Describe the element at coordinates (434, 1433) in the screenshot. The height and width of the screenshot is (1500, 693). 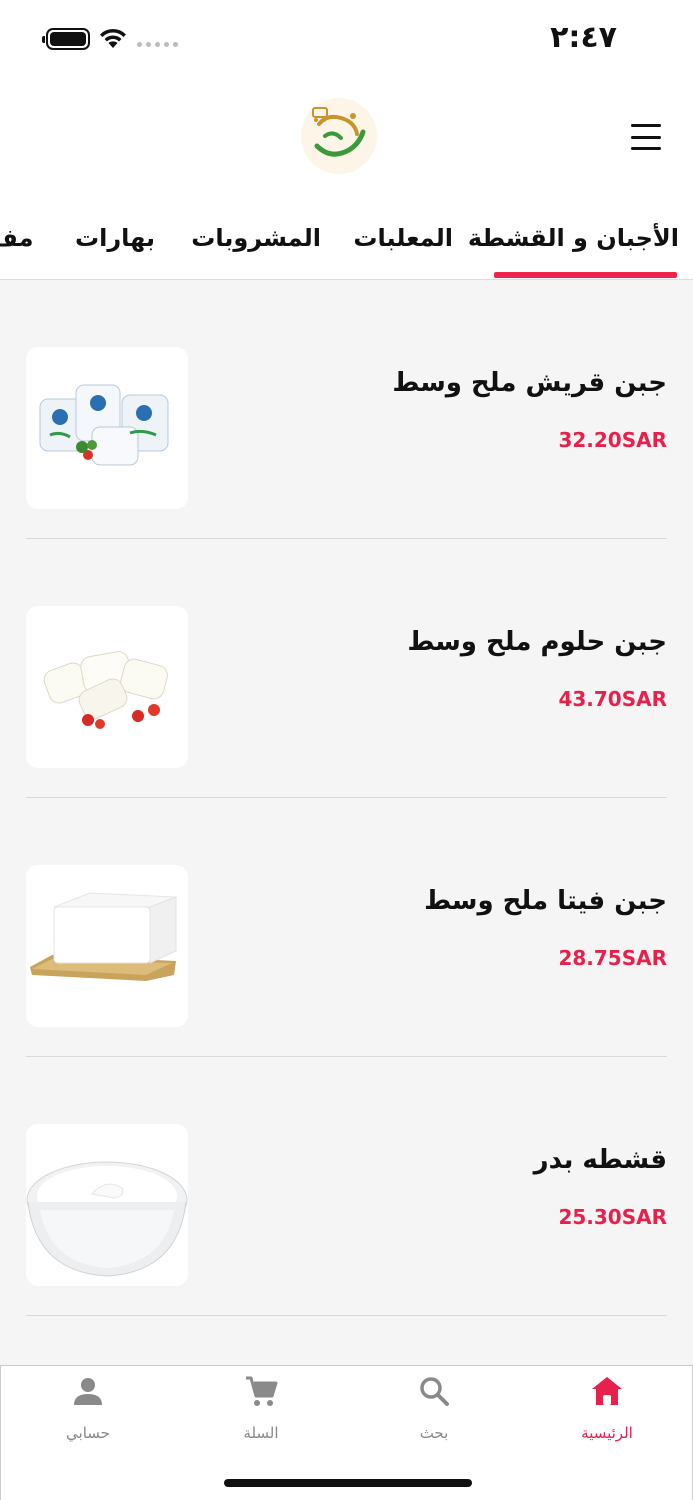
I see `nav-label: بحث` at that location.